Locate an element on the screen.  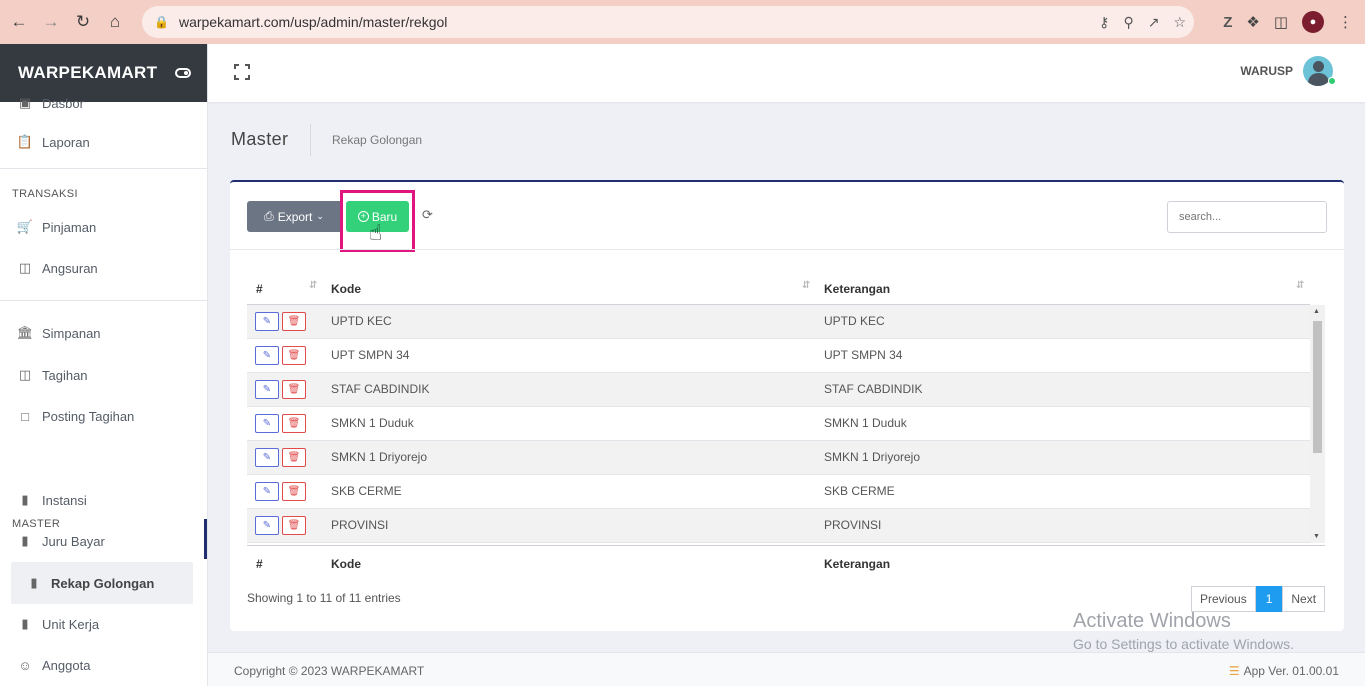
cell-keterangan: PROVINSI is located at coordinates (853, 525).